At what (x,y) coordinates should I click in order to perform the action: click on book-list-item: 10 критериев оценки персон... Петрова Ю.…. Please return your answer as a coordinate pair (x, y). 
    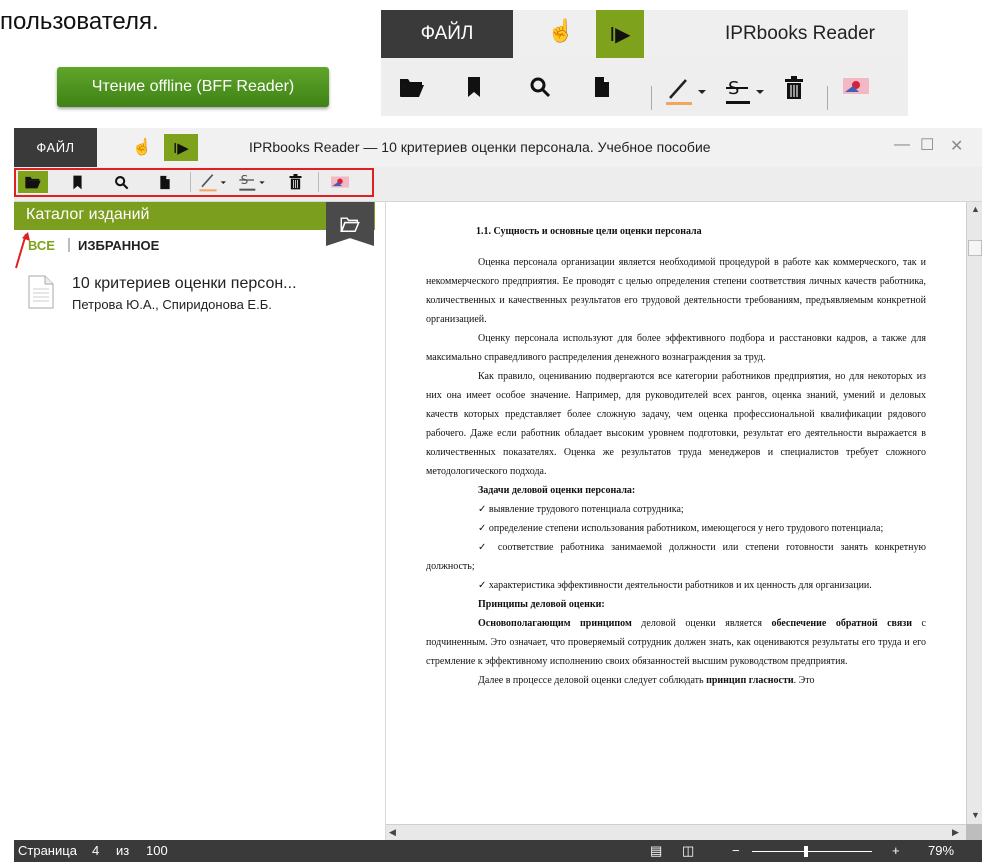
    Looking at the image, I should click on (198, 300).